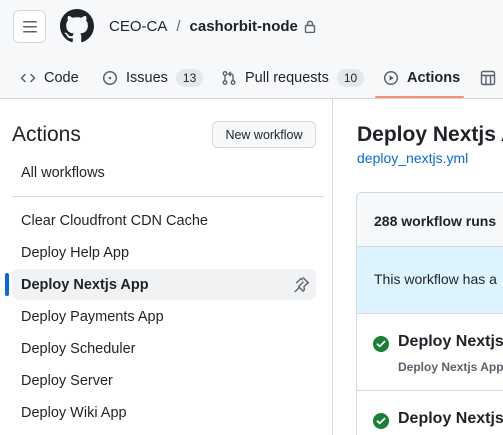 The height and width of the screenshot is (435, 503). What do you see at coordinates (110, 77) in the screenshot?
I see `issue-icon` at bounding box center [110, 77].